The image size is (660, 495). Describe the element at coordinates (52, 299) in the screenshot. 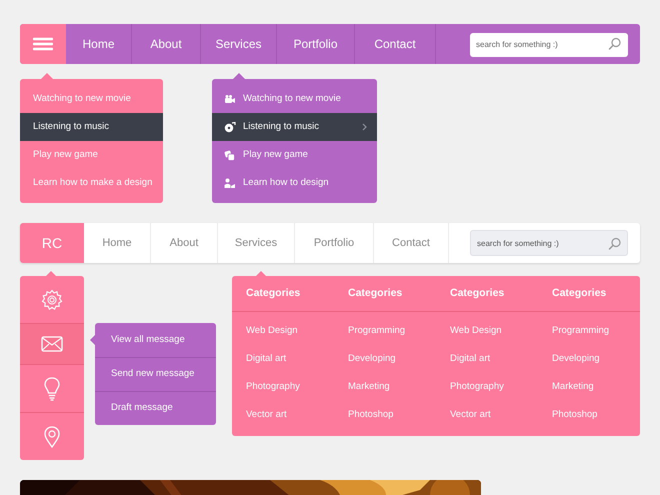

I see `gear-icon` at that location.